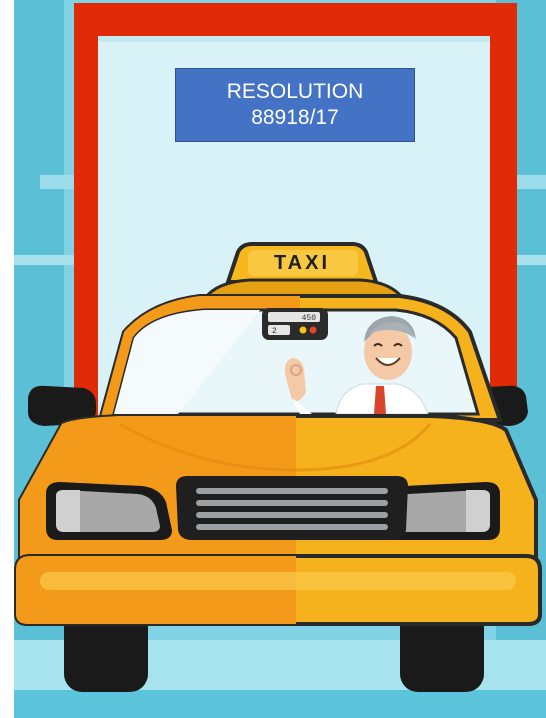  Describe the element at coordinates (295, 117) in the screenshot. I see `resolution-number: 88918/17` at that location.